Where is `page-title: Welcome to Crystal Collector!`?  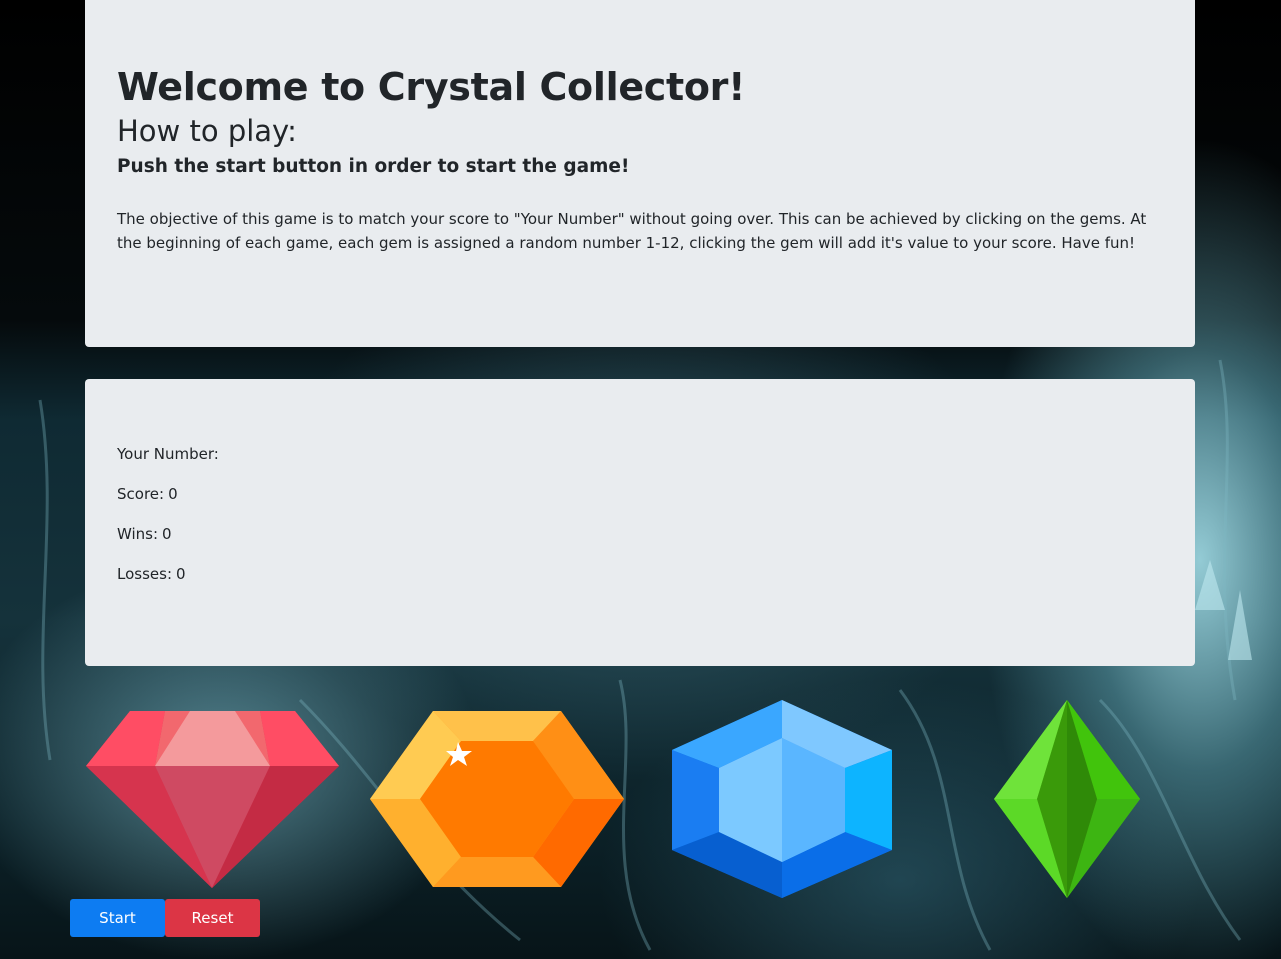 page-title: Welcome to Crystal Collector! is located at coordinates (431, 87).